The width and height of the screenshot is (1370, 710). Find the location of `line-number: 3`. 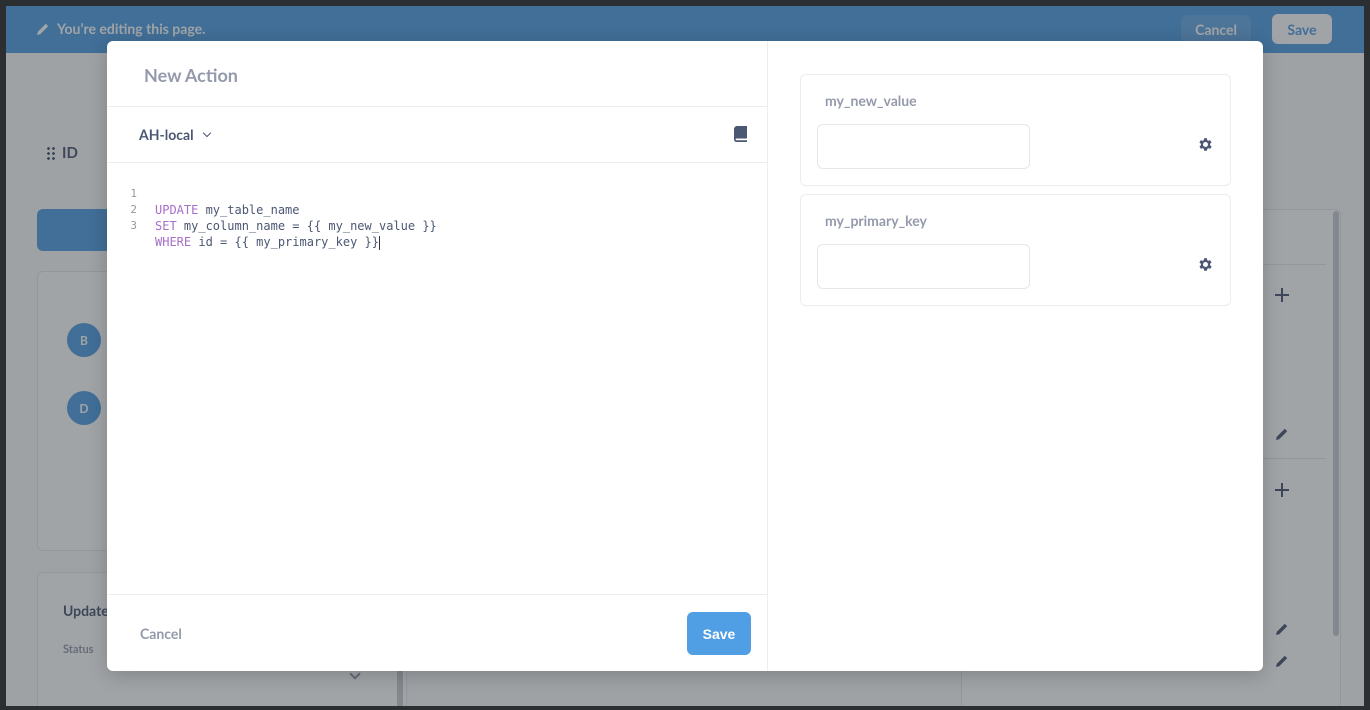

line-number: 3 is located at coordinates (133, 225).